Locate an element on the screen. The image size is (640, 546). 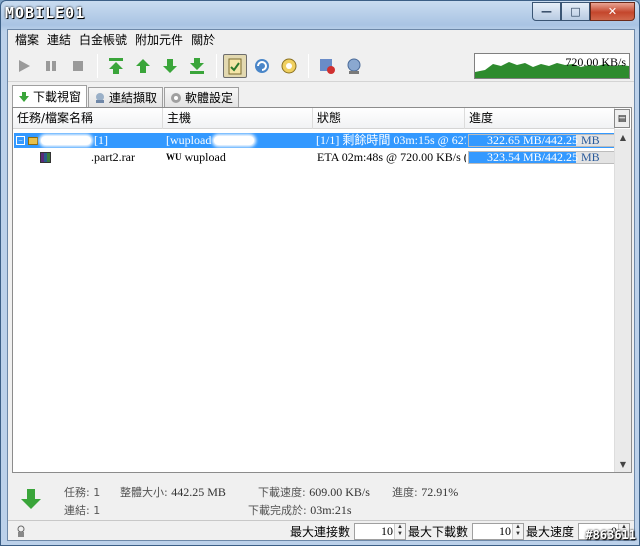
tab-link-grabber: 連結擷取 is located at coordinates (126, 97).